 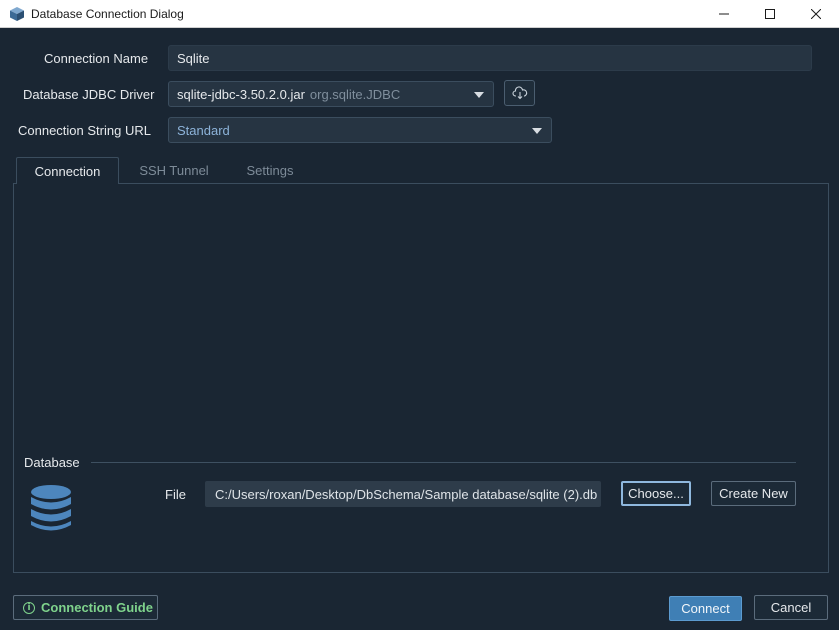 I want to click on tab-ssh-tunnel: SSH Tunnel, so click(x=174, y=170).